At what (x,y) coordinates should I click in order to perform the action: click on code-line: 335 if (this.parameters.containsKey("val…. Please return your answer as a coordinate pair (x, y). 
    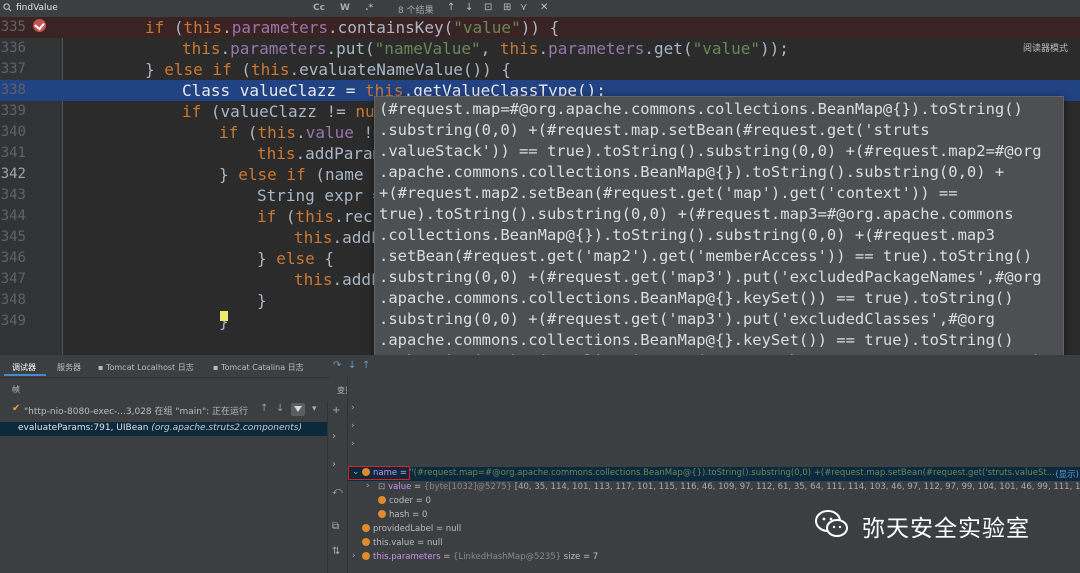
    Looking at the image, I should click on (540, 27).